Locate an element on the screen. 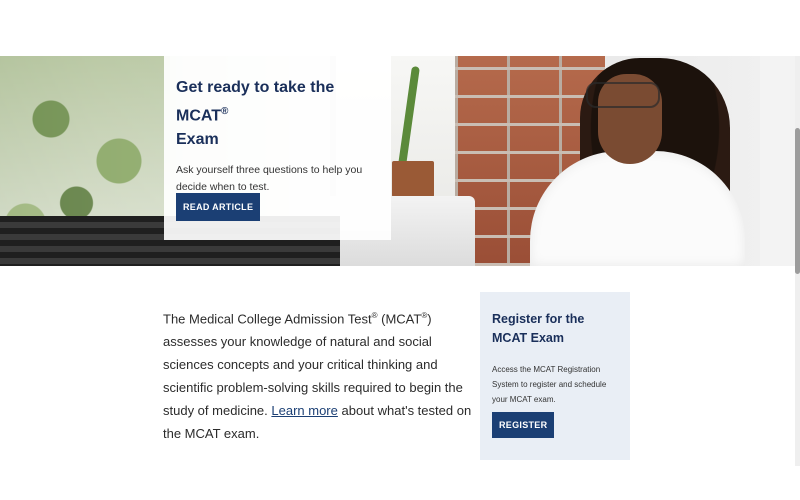 Image resolution: width=800 pixels, height=500 pixels. register-title: Register for the MCAT Exam is located at coordinates (538, 328).